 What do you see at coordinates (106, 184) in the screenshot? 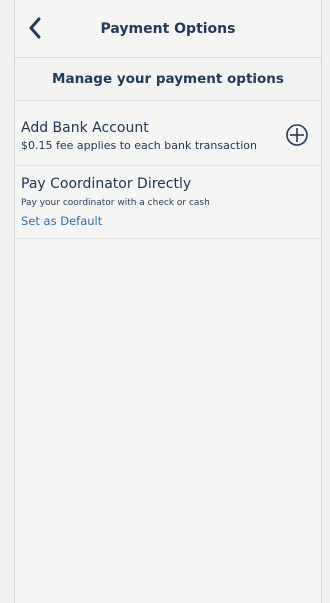
I see `pay-coordinator-title: Pay Coordinator Directly` at bounding box center [106, 184].